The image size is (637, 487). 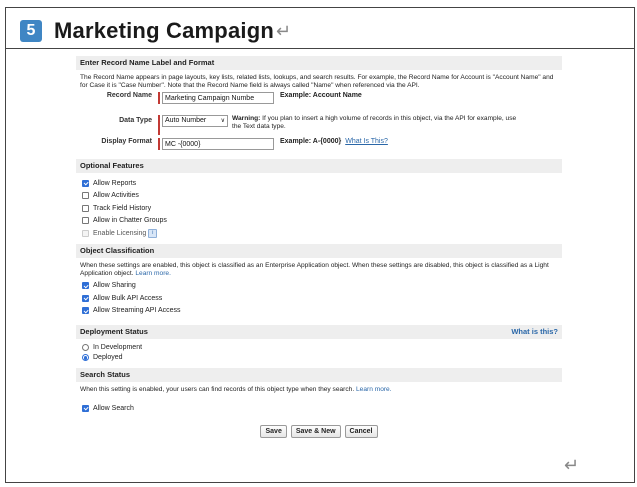 What do you see at coordinates (85, 286) in the screenshot?
I see `allow-sharing-checkbox` at bounding box center [85, 286].